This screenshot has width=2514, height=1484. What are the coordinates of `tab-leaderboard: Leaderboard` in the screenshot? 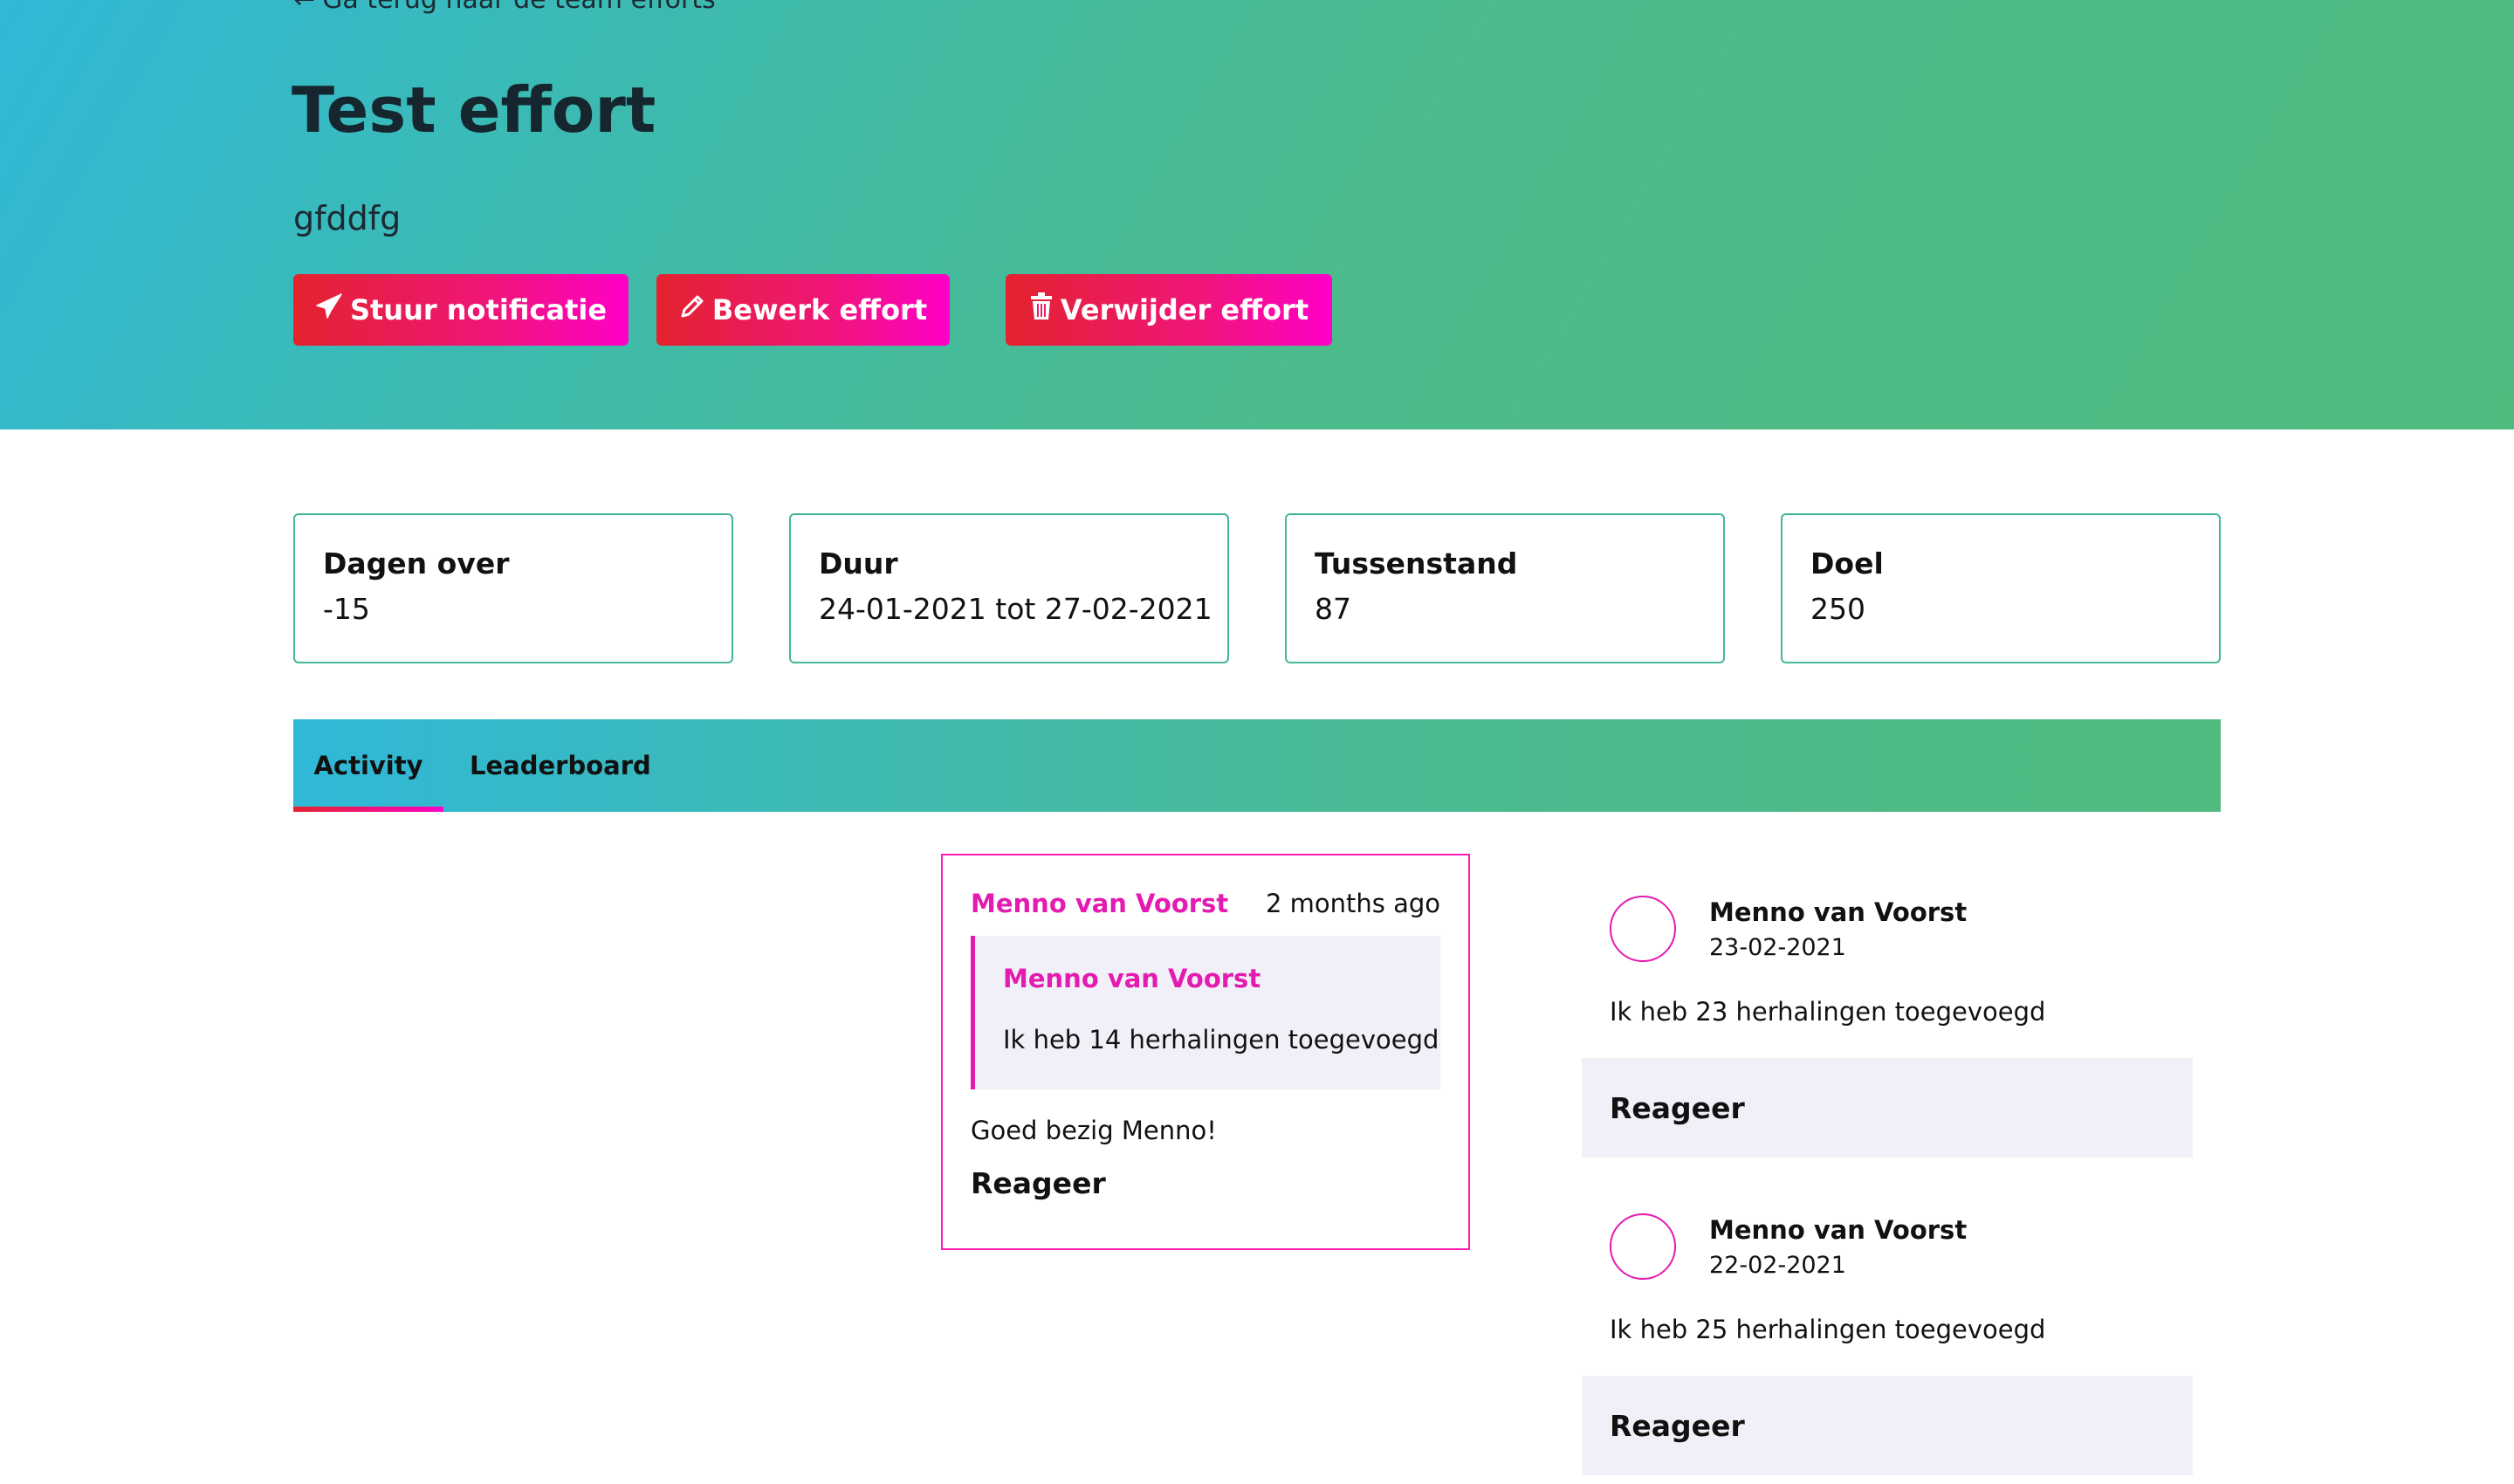 It's located at (560, 765).